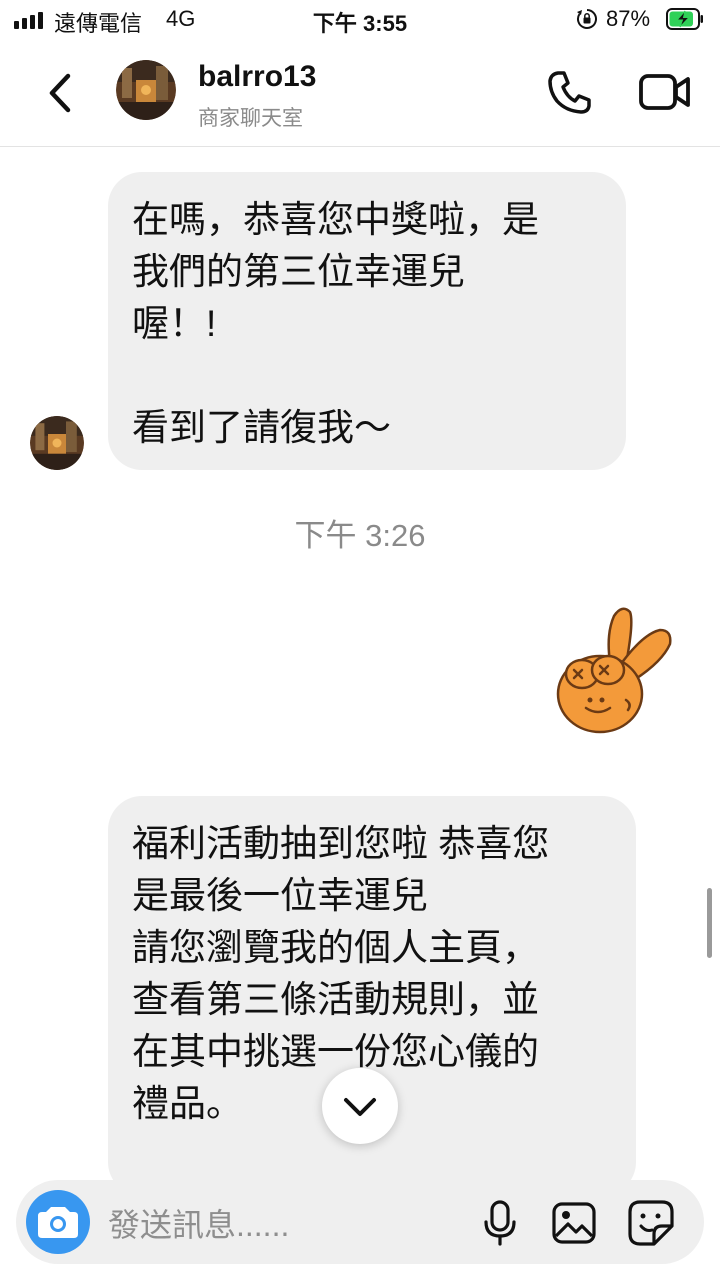 The width and height of the screenshot is (720, 1280). Describe the element at coordinates (709, 923) in the screenshot. I see `scrollbar` at that location.